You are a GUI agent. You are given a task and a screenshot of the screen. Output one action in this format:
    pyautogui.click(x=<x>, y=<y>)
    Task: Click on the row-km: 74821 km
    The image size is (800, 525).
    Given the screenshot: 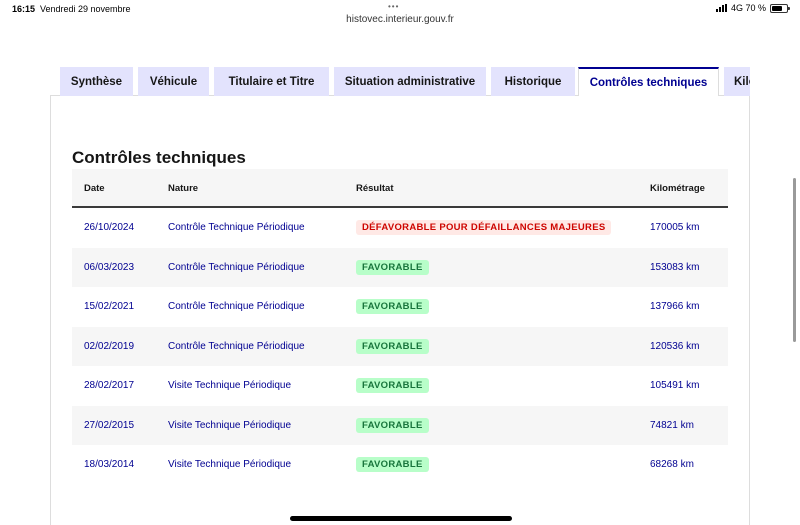 What is the action you would take?
    pyautogui.click(x=672, y=425)
    